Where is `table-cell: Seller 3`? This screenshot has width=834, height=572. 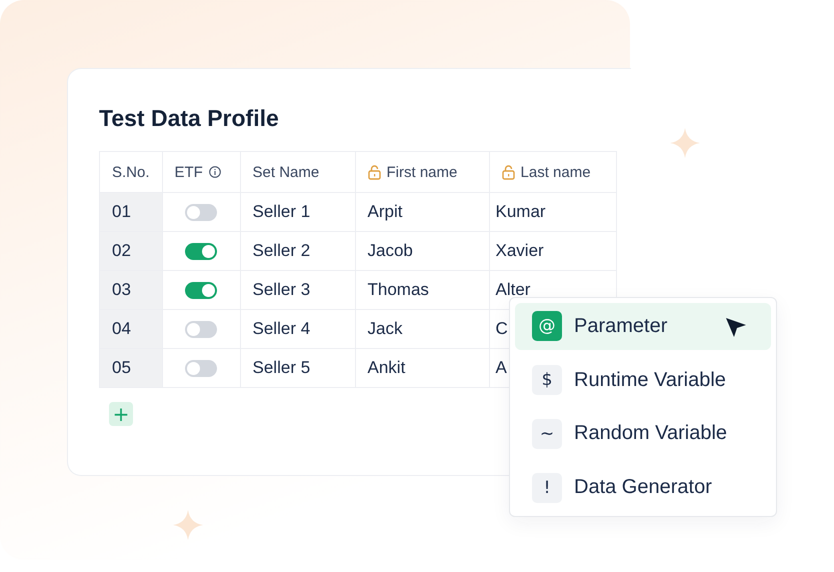 table-cell: Seller 3 is located at coordinates (298, 290).